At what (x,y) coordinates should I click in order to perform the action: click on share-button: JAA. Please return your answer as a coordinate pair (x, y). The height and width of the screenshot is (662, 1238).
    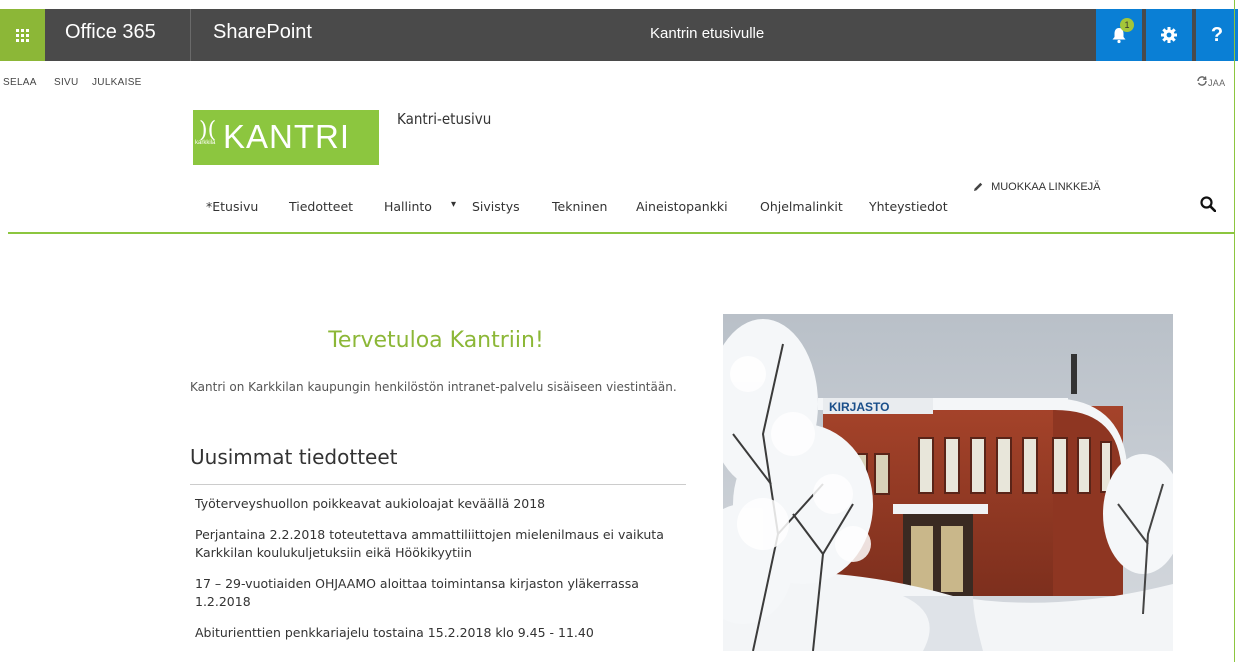
    Looking at the image, I should click on (1210, 81).